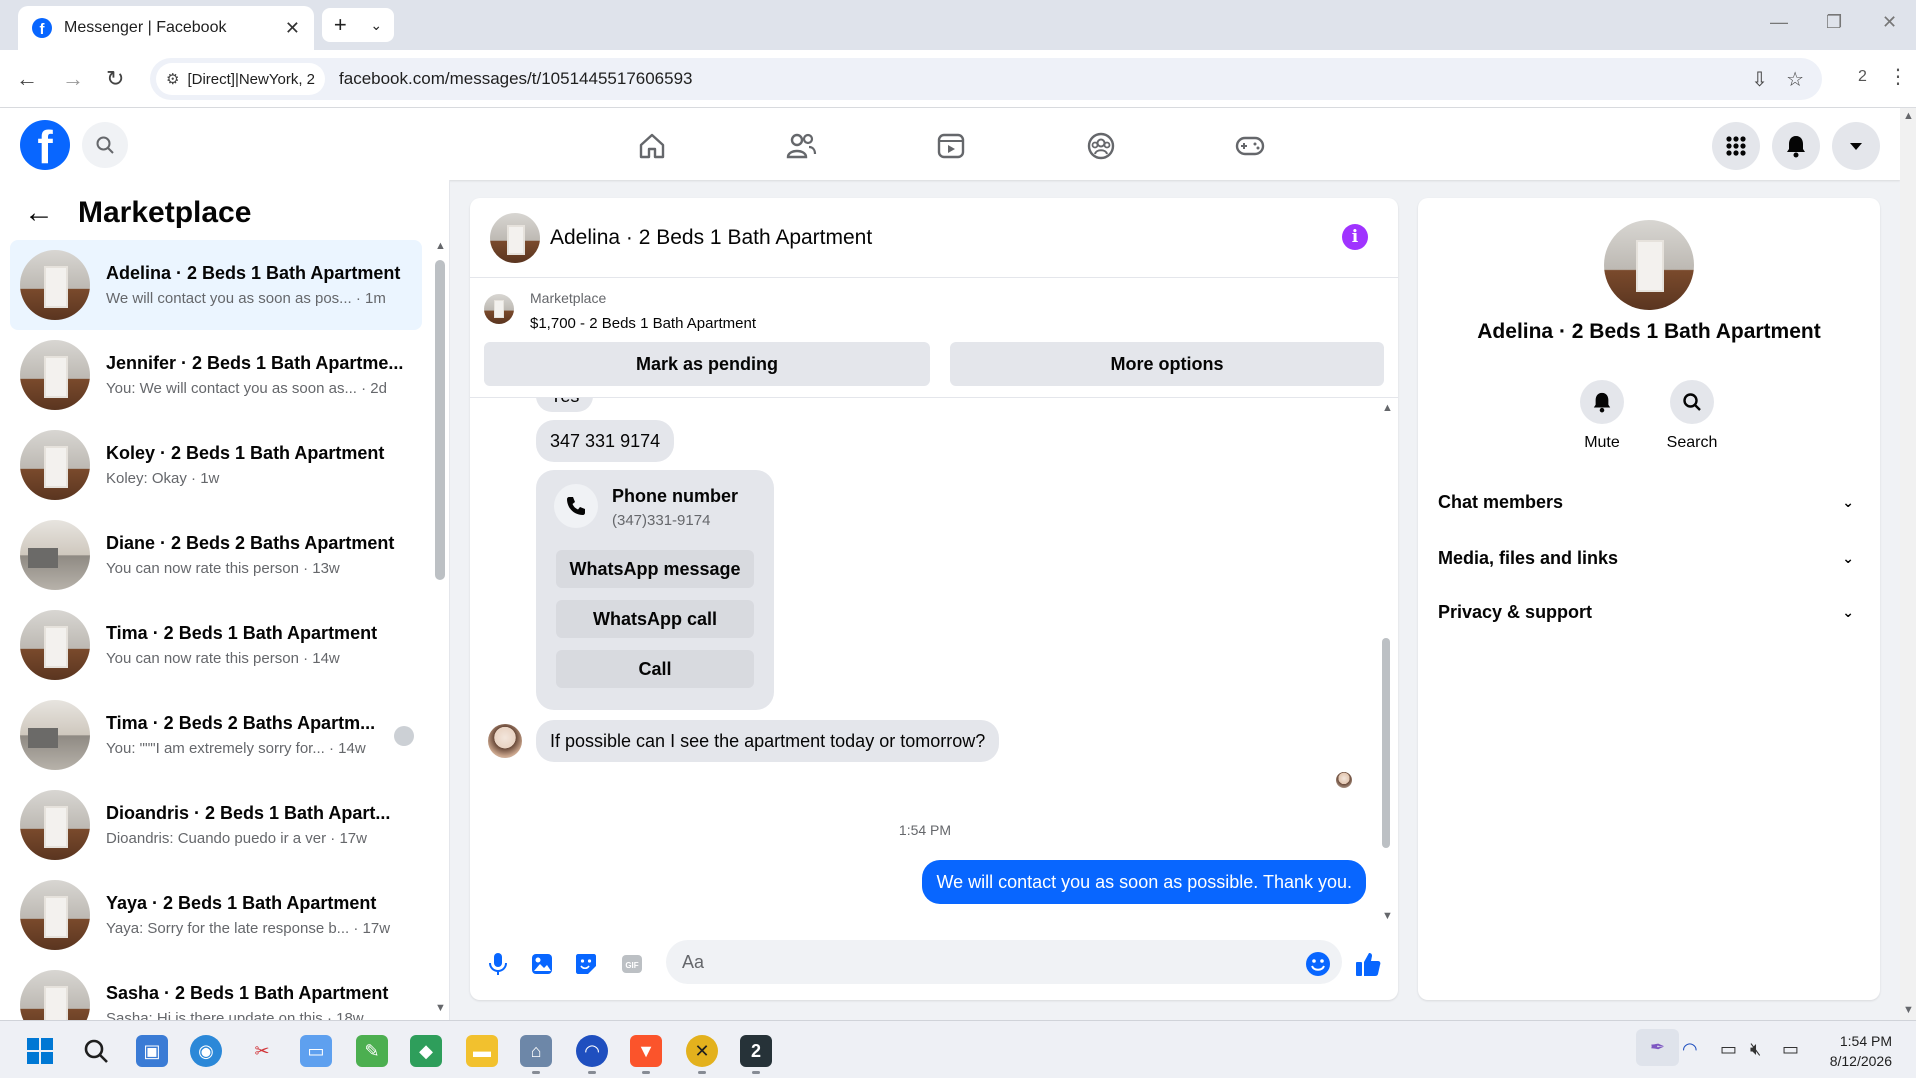 The image size is (1916, 1078). Describe the element at coordinates (801, 146) in the screenshot. I see `nav-friends` at that location.